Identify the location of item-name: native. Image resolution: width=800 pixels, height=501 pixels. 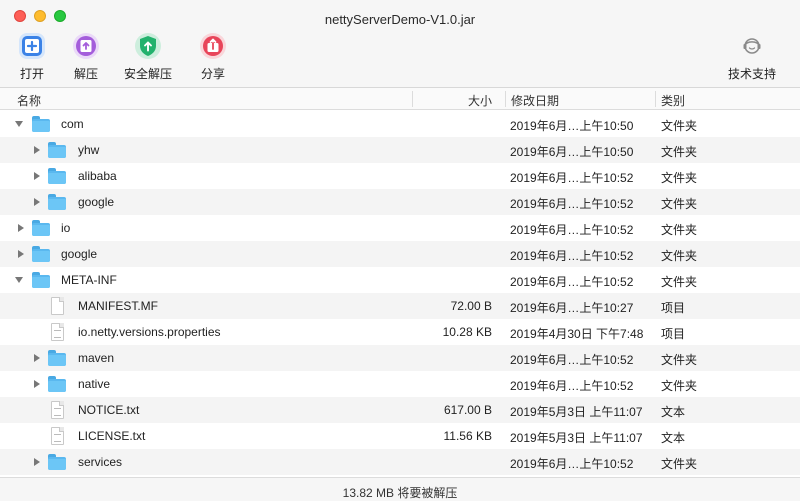
(94, 384).